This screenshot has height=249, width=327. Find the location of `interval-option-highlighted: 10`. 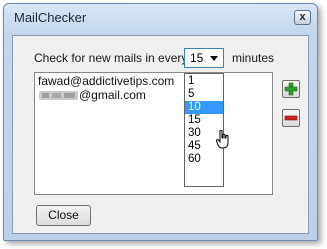

interval-option-highlighted: 10 is located at coordinates (204, 107).